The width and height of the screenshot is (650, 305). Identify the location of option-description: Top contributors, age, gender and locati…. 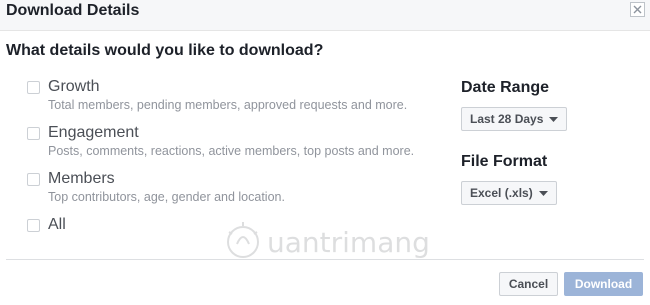
(166, 197).